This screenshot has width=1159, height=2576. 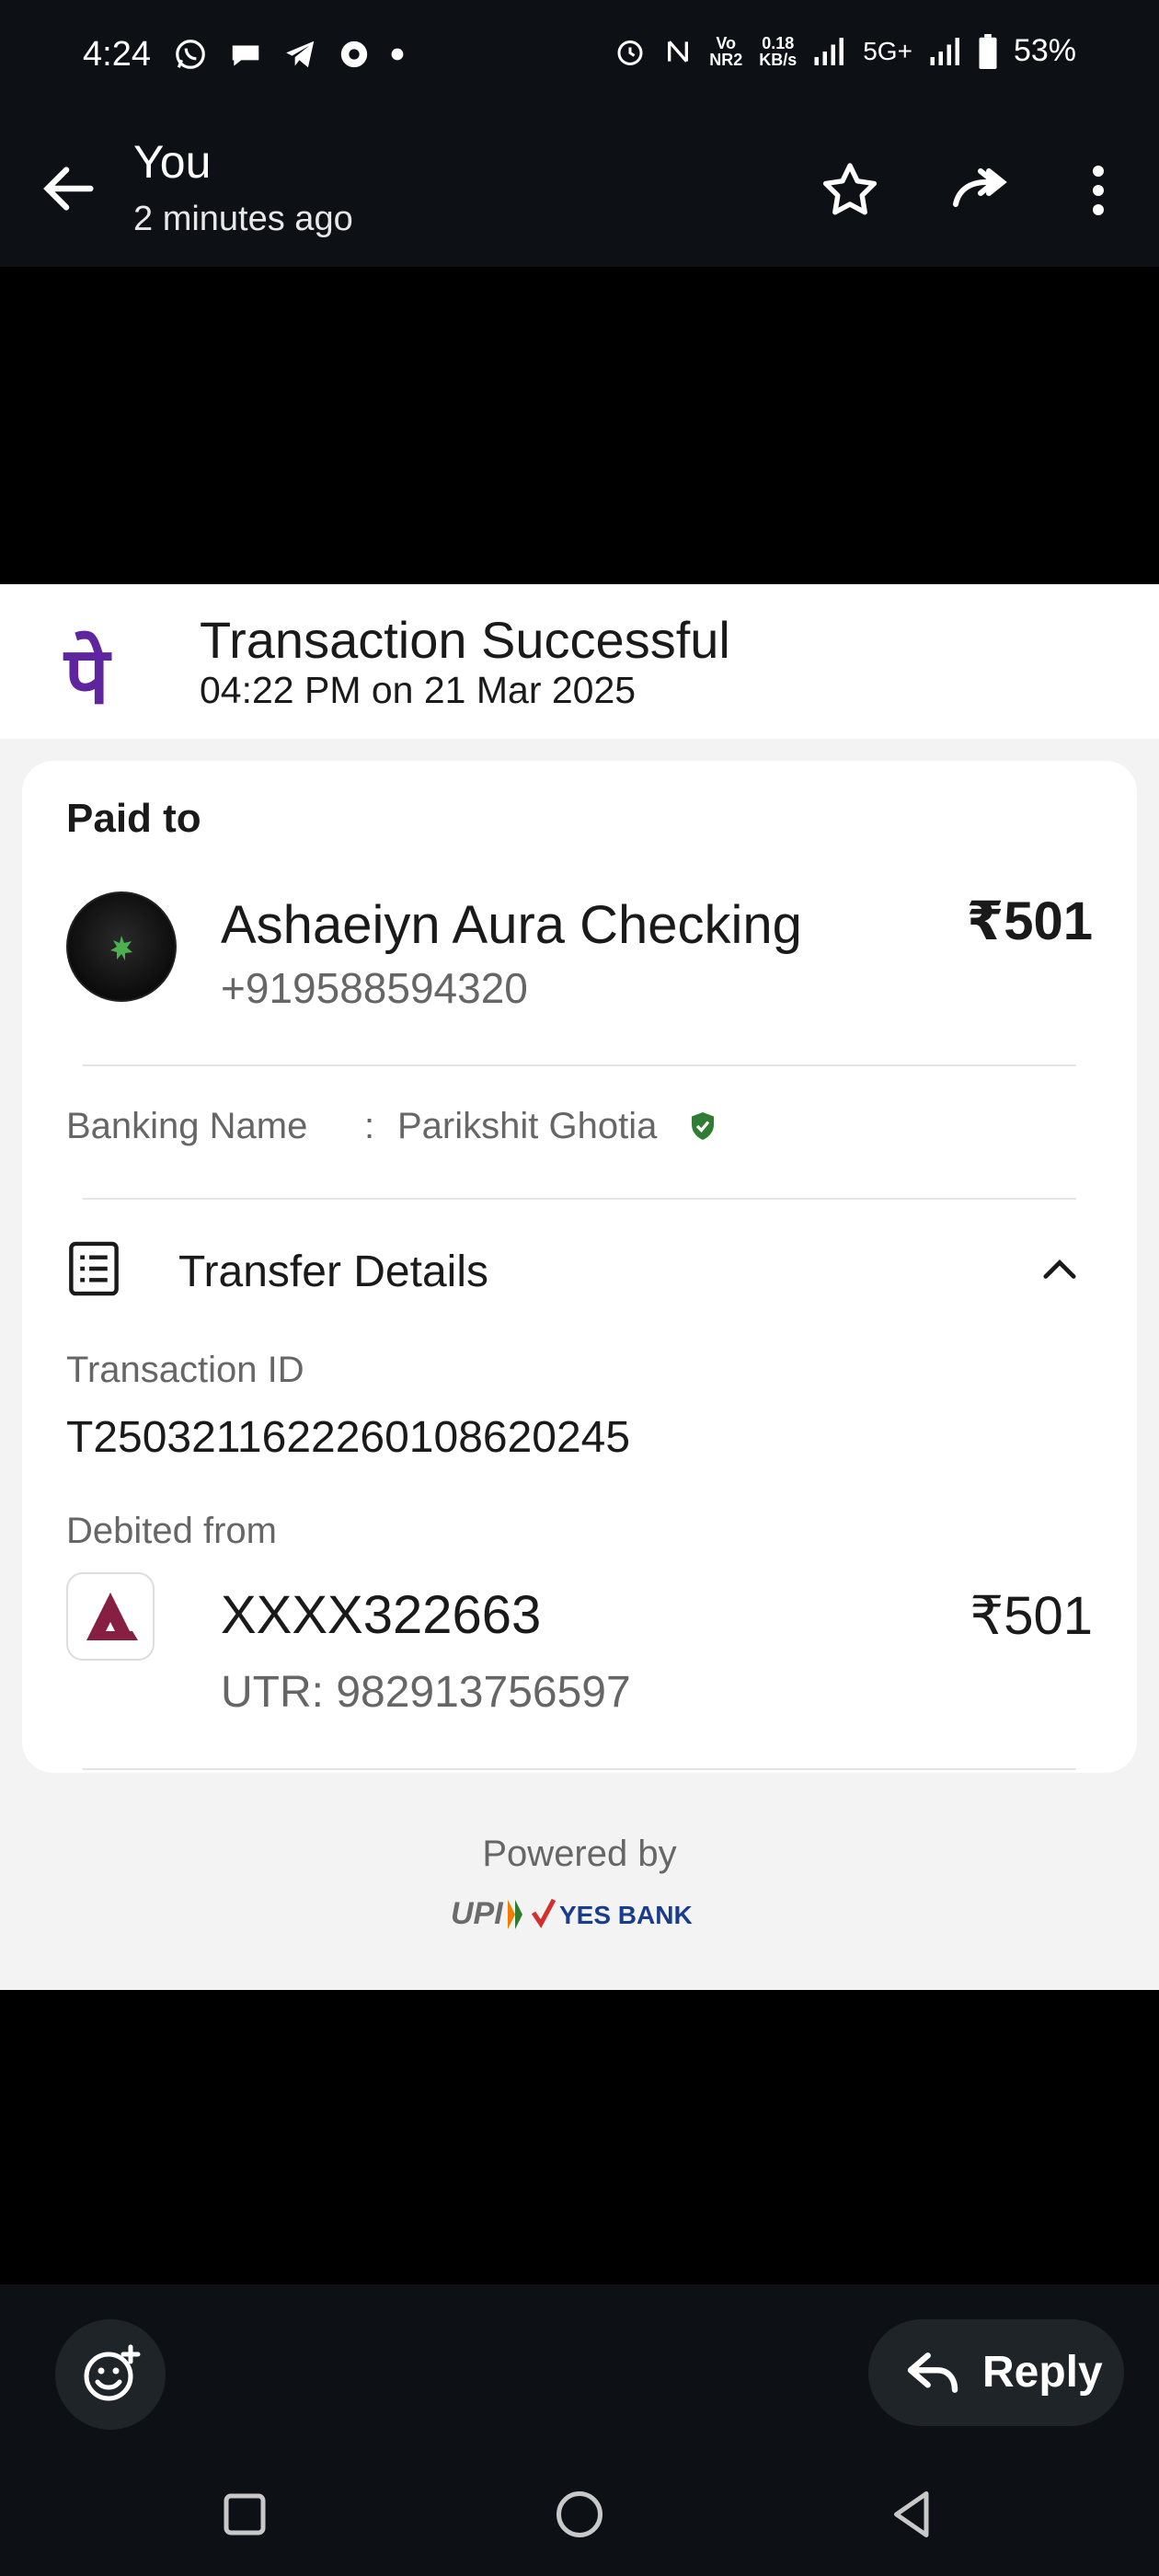 I want to click on debit-amount: ₹501, so click(x=1031, y=1616).